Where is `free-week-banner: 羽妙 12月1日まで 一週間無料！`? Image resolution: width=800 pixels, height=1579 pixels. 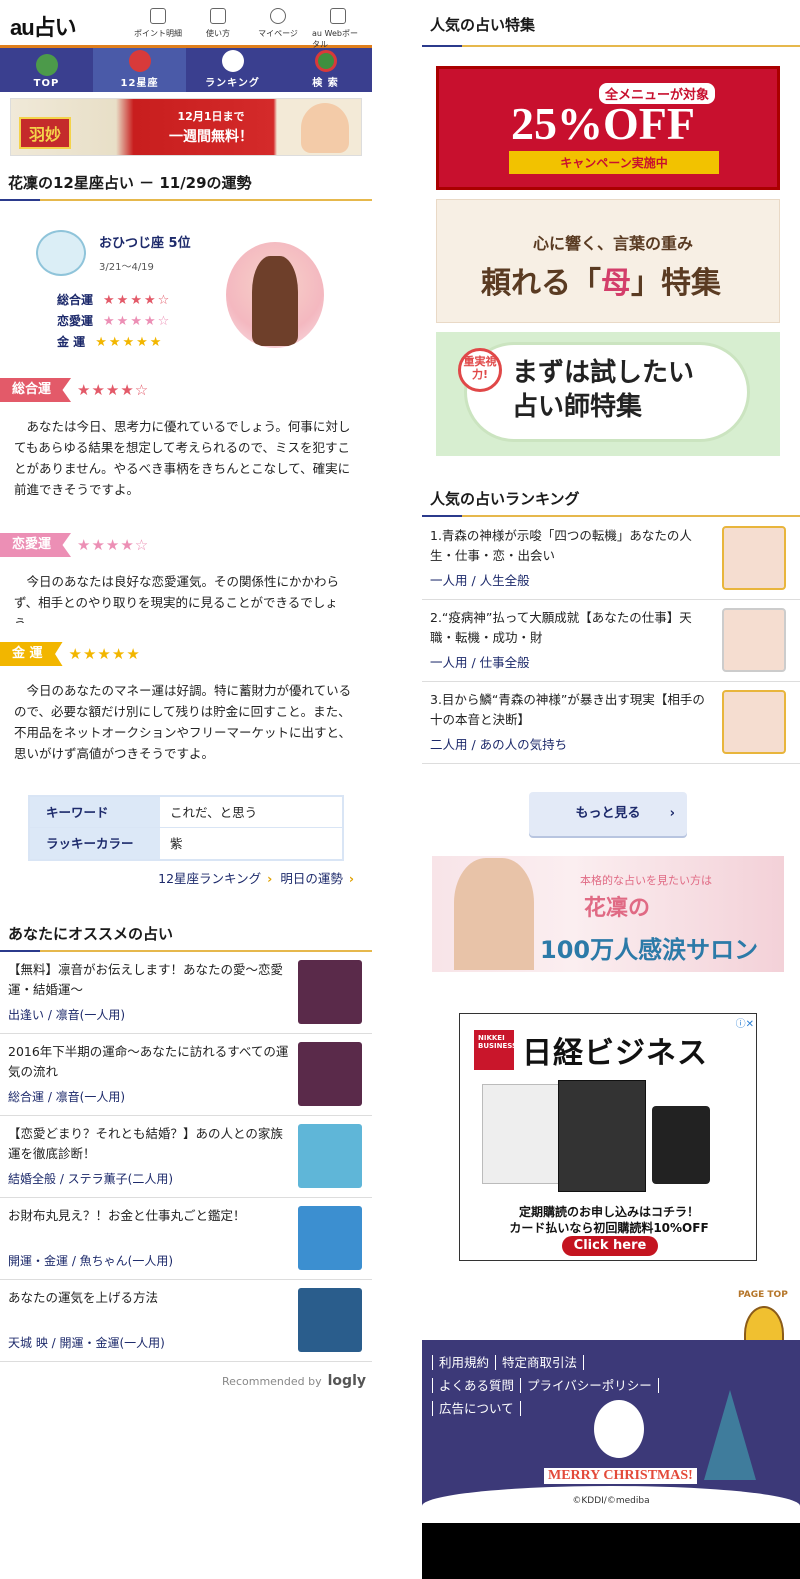
free-week-banner: 羽妙 12月1日まで 一週間無料！ is located at coordinates (186, 127).